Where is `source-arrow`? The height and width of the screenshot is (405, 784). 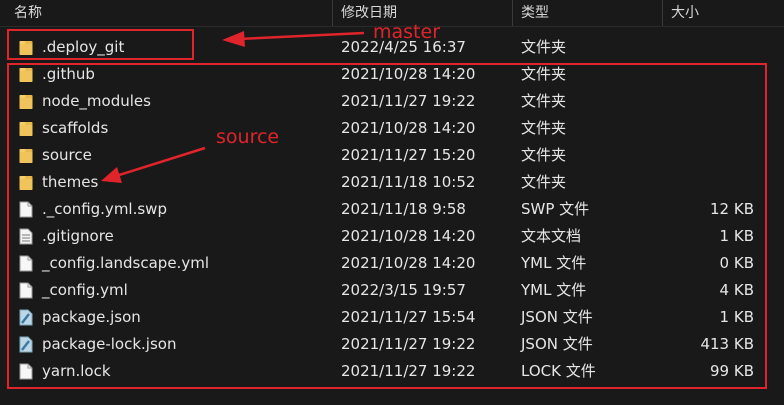 source-arrow is located at coordinates (153, 164).